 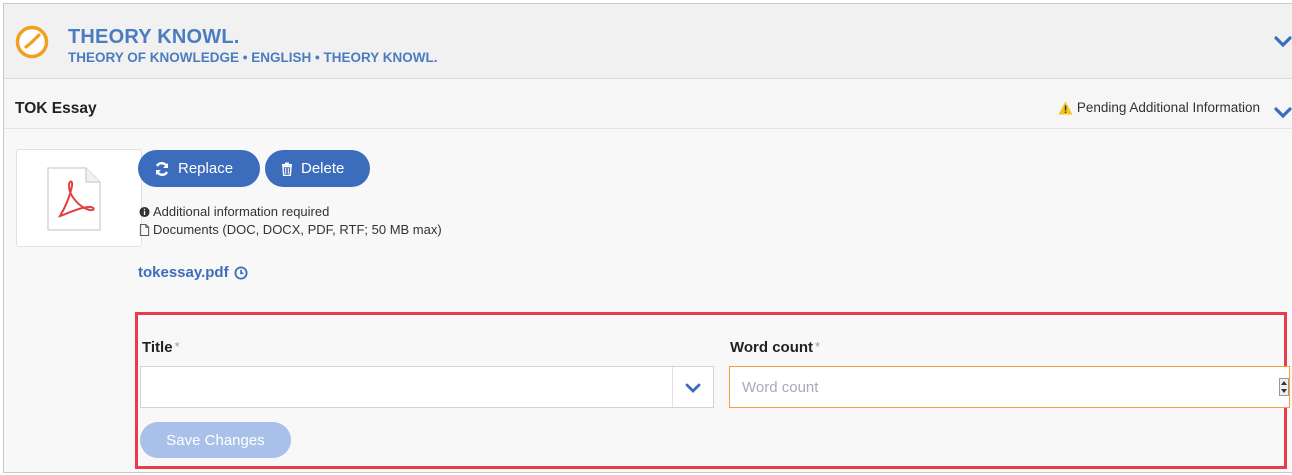 I want to click on history-icon, so click(x=241, y=273).